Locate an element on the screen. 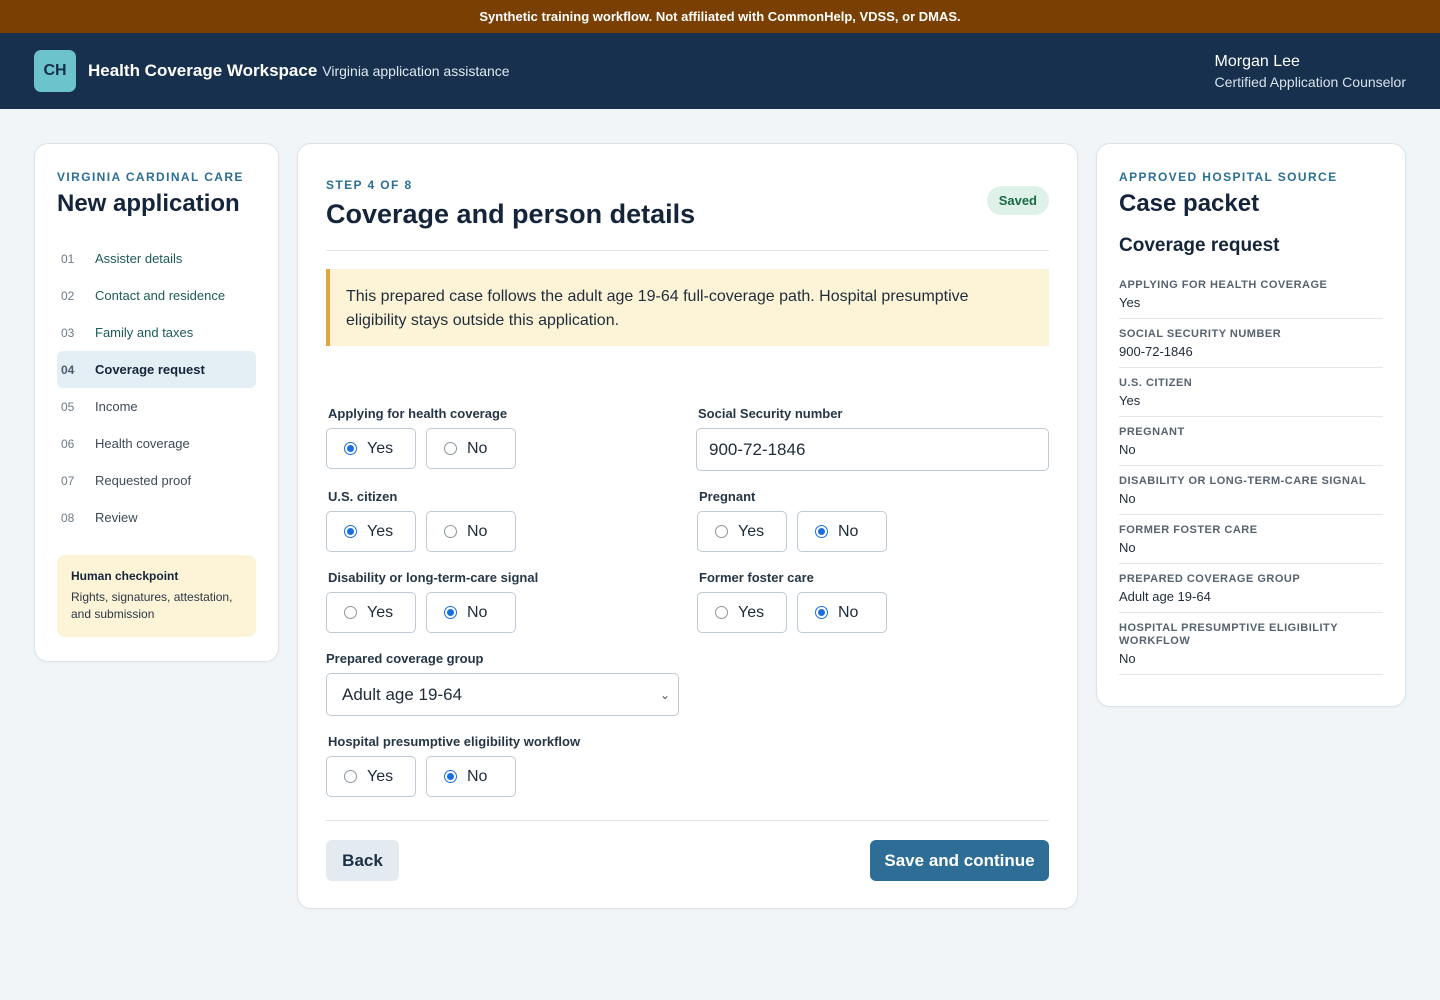  step-item-income: 05 Income is located at coordinates (156, 406).